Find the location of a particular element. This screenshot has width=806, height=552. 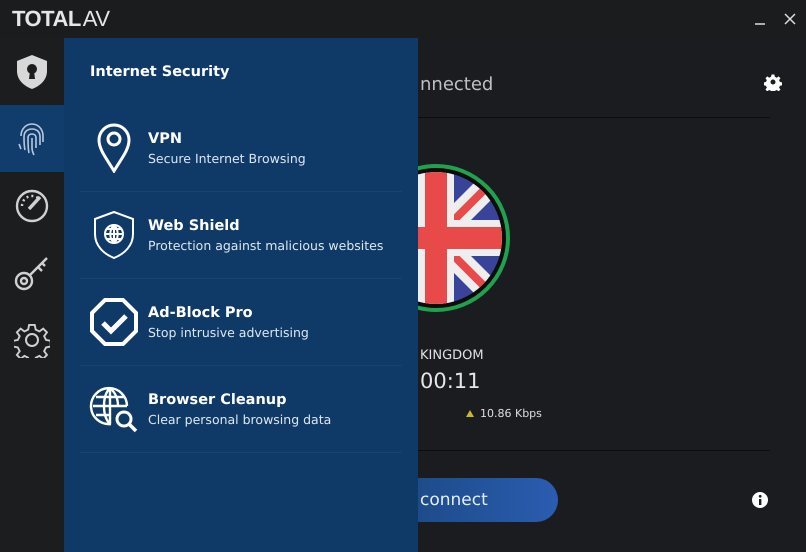

country-name: KINGDOM is located at coordinates (452, 355).